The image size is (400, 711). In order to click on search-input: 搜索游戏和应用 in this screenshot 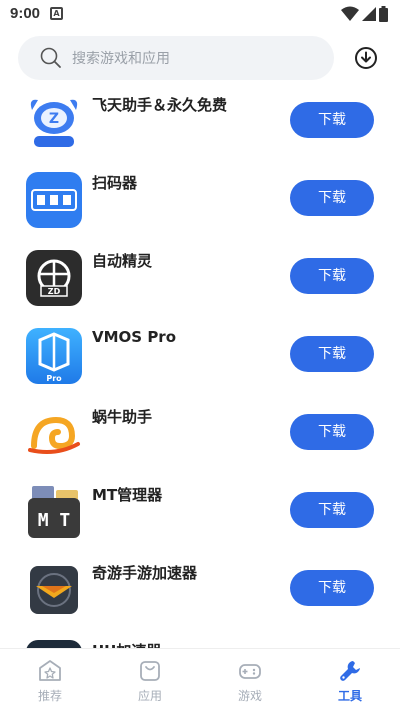, I will do `click(176, 58)`.